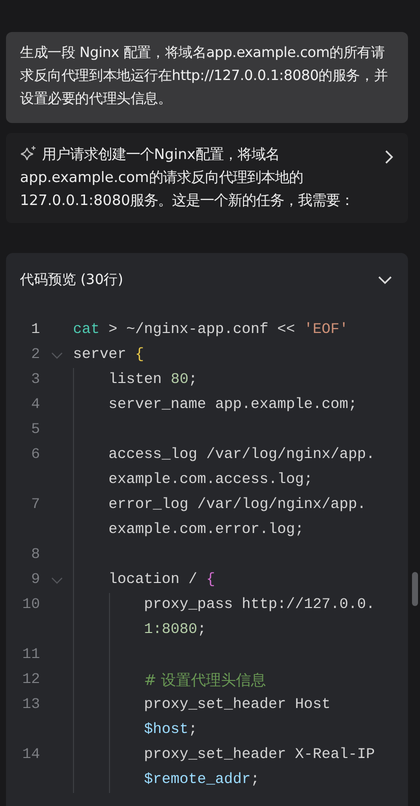  Describe the element at coordinates (206, 530) in the screenshot. I see `code-line: example.com.error.log;` at that location.